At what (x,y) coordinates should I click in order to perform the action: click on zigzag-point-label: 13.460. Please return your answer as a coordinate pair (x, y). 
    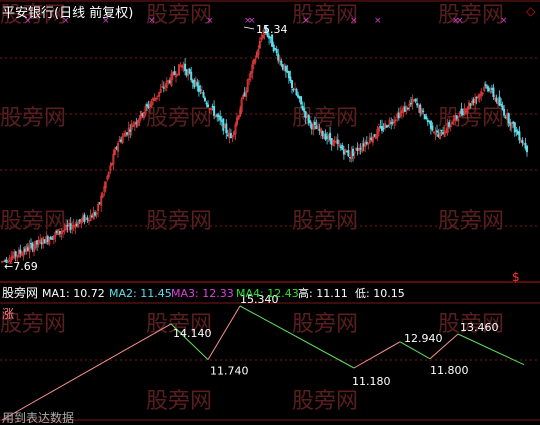
    Looking at the image, I should click on (479, 327).